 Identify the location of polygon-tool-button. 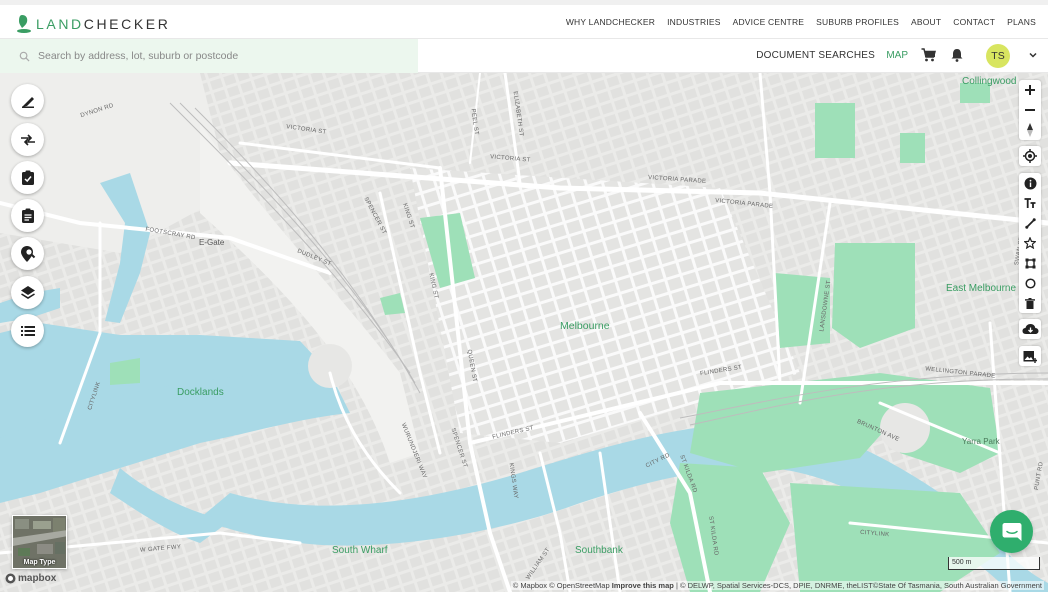
(1030, 263).